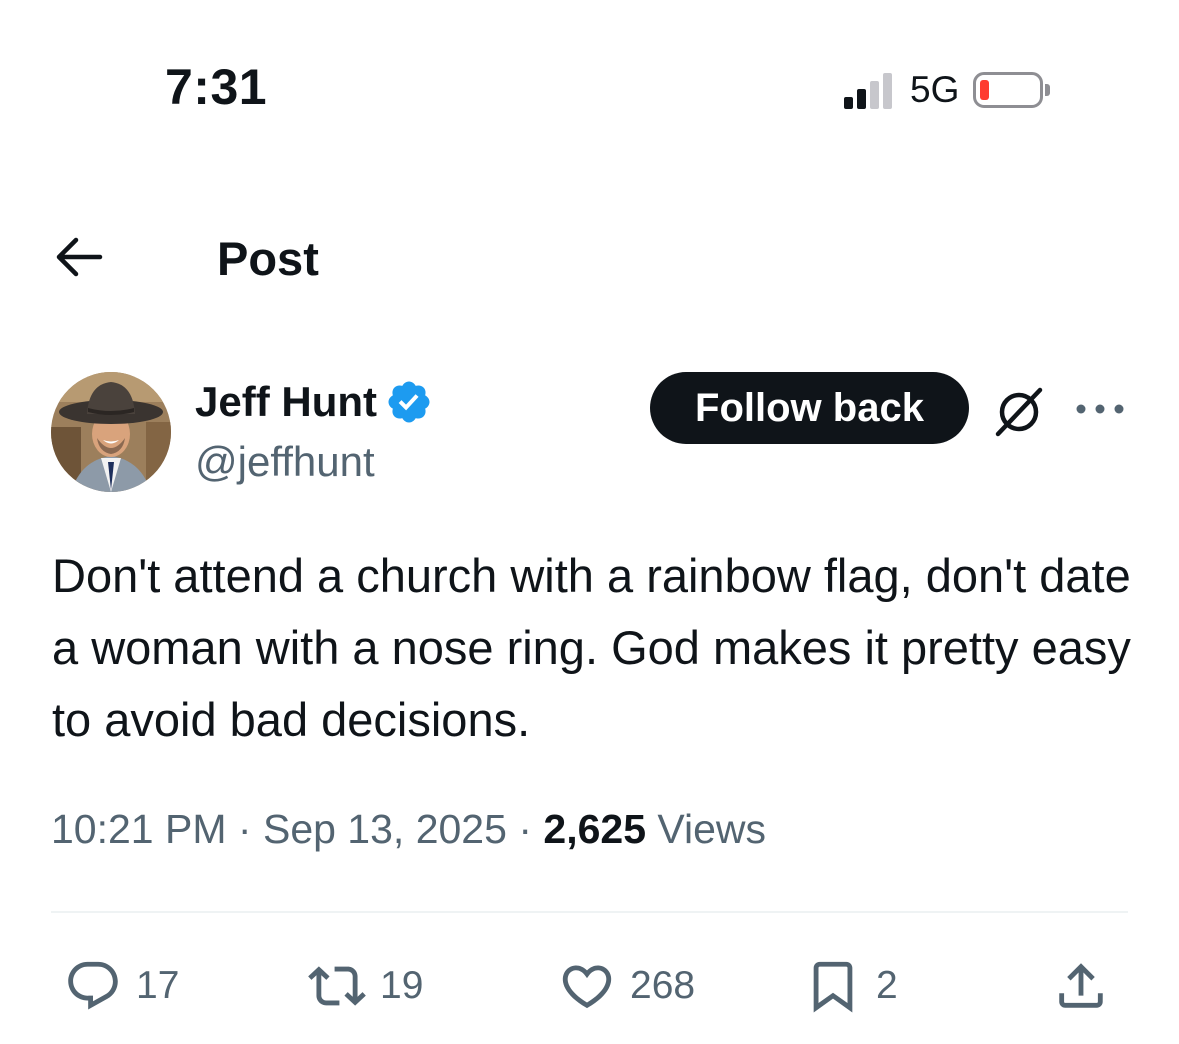 The image size is (1179, 1044). Describe the element at coordinates (712, 829) in the screenshot. I see `views-label: Views` at that location.